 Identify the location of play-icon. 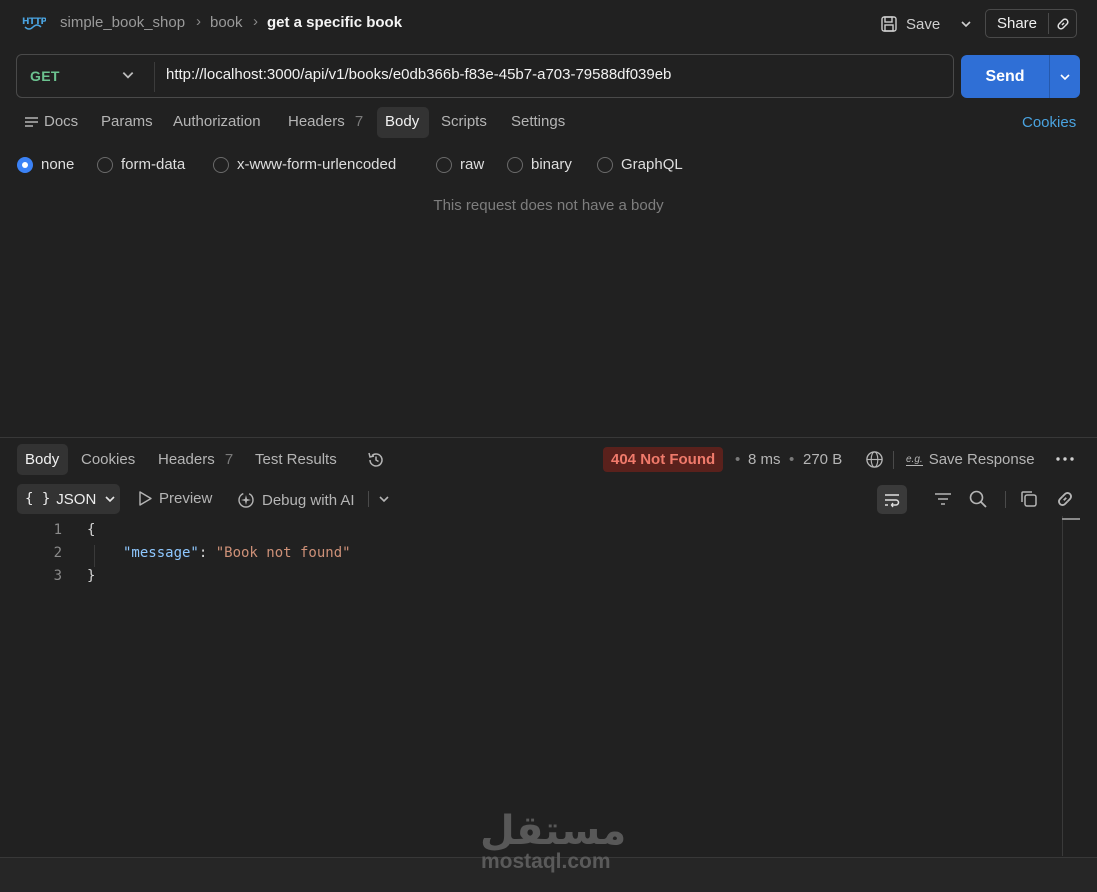
(145, 498).